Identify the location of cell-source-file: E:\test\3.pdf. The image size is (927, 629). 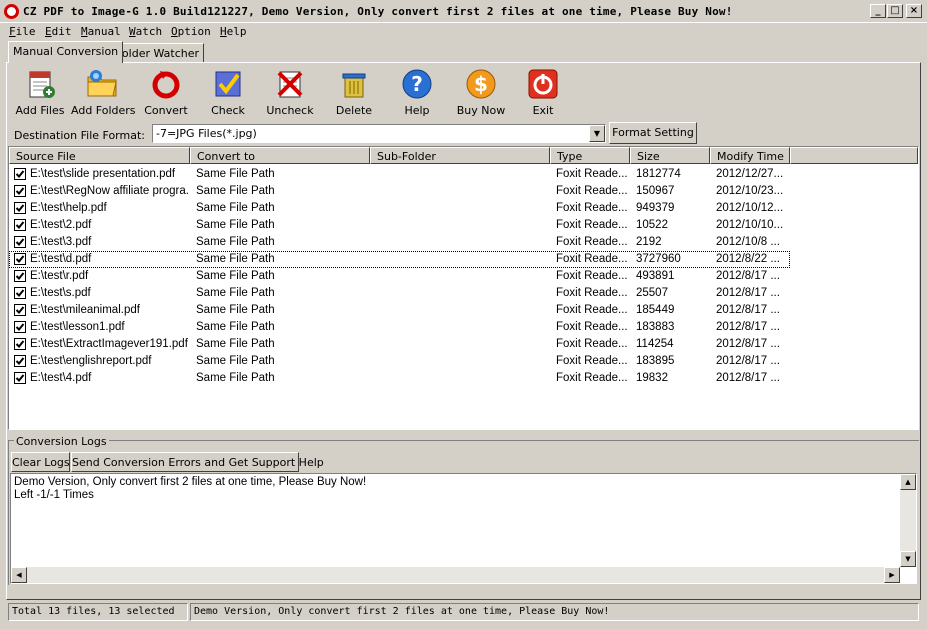
(61, 242).